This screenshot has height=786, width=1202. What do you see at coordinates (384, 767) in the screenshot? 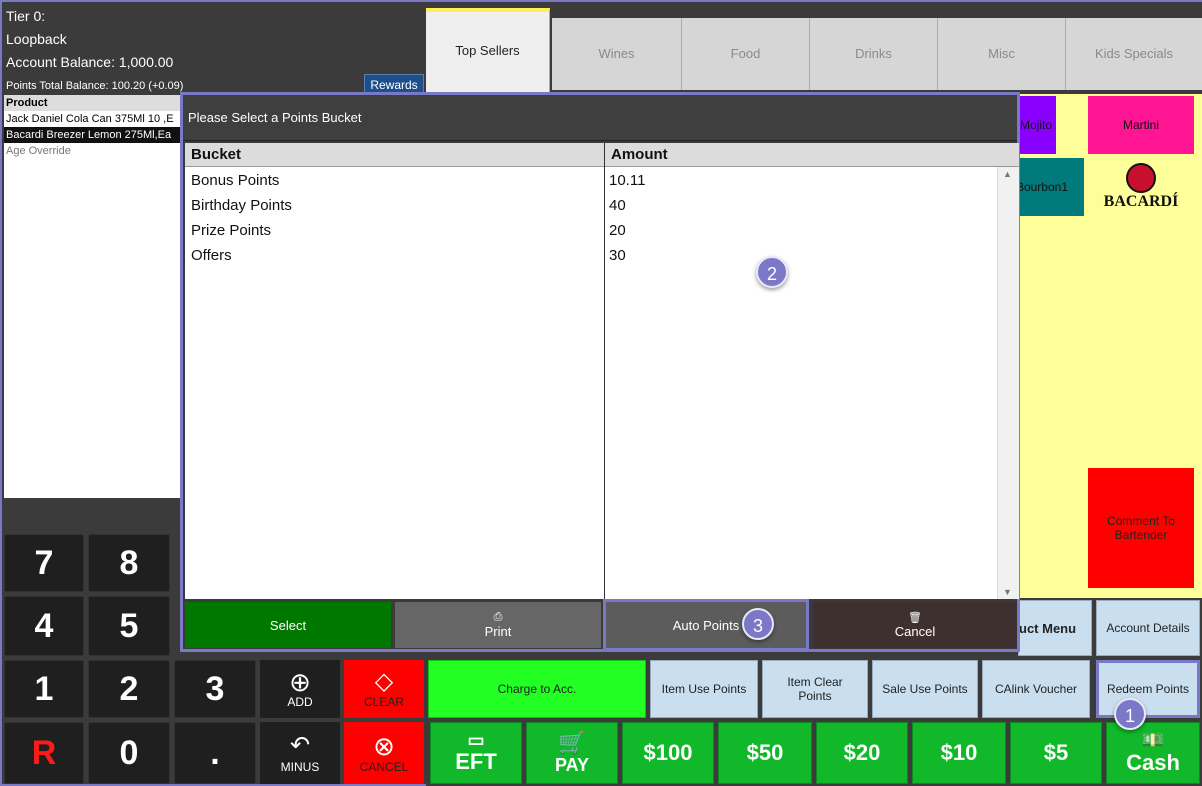
I see `cancel-label: CANCEL` at bounding box center [384, 767].